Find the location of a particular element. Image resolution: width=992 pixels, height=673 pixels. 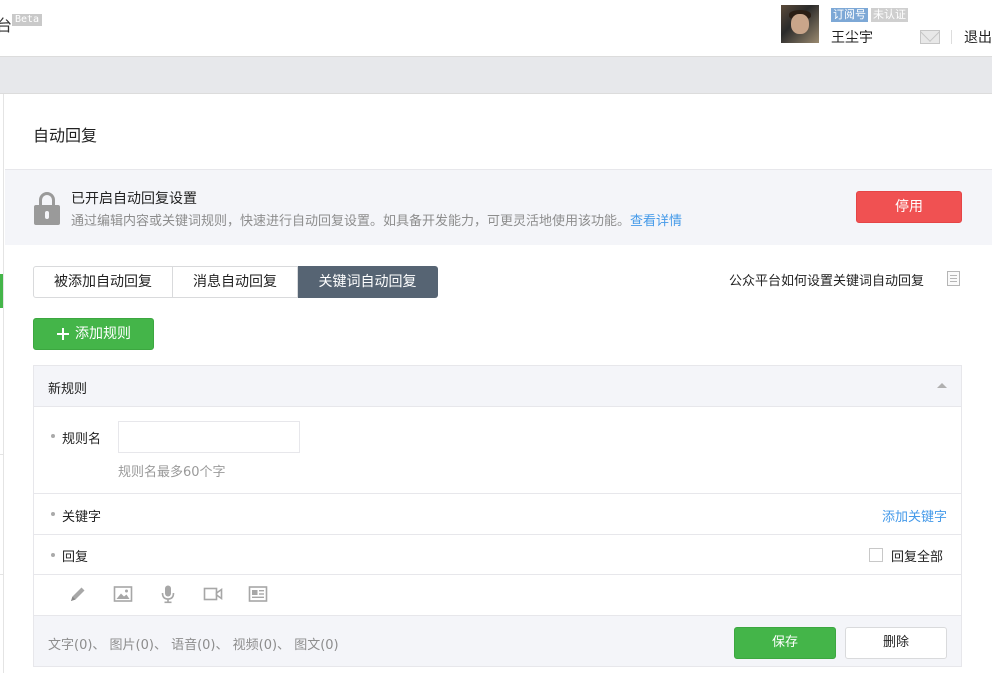

rule-header: 新规则 is located at coordinates (497, 386).